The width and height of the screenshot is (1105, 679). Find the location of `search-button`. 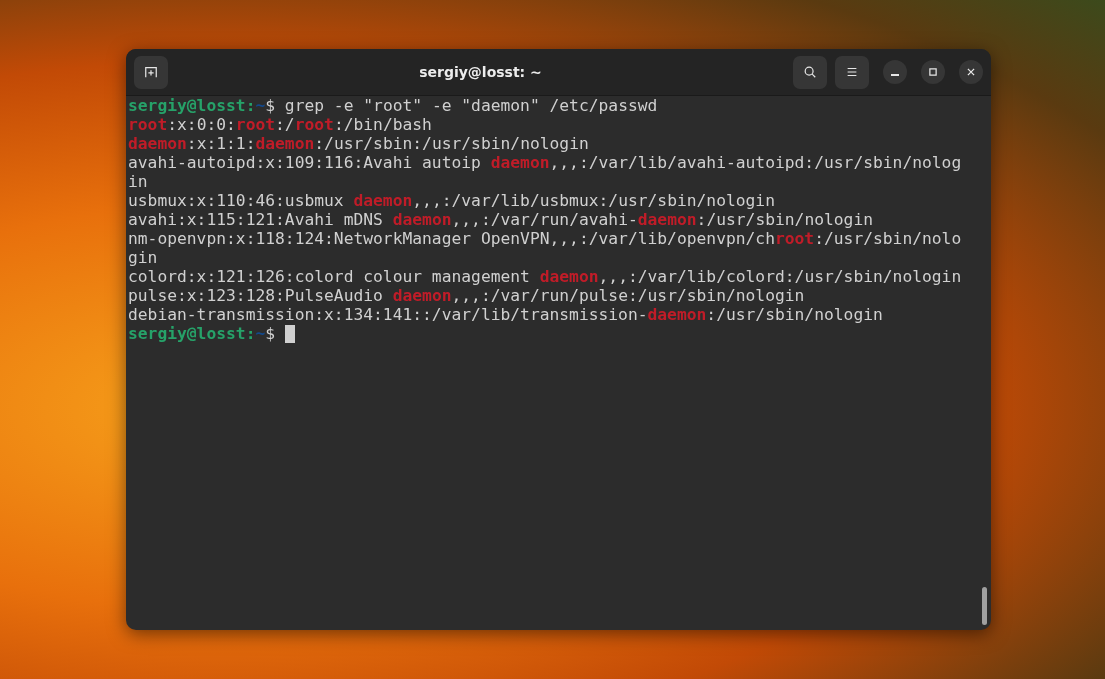

search-button is located at coordinates (810, 72).